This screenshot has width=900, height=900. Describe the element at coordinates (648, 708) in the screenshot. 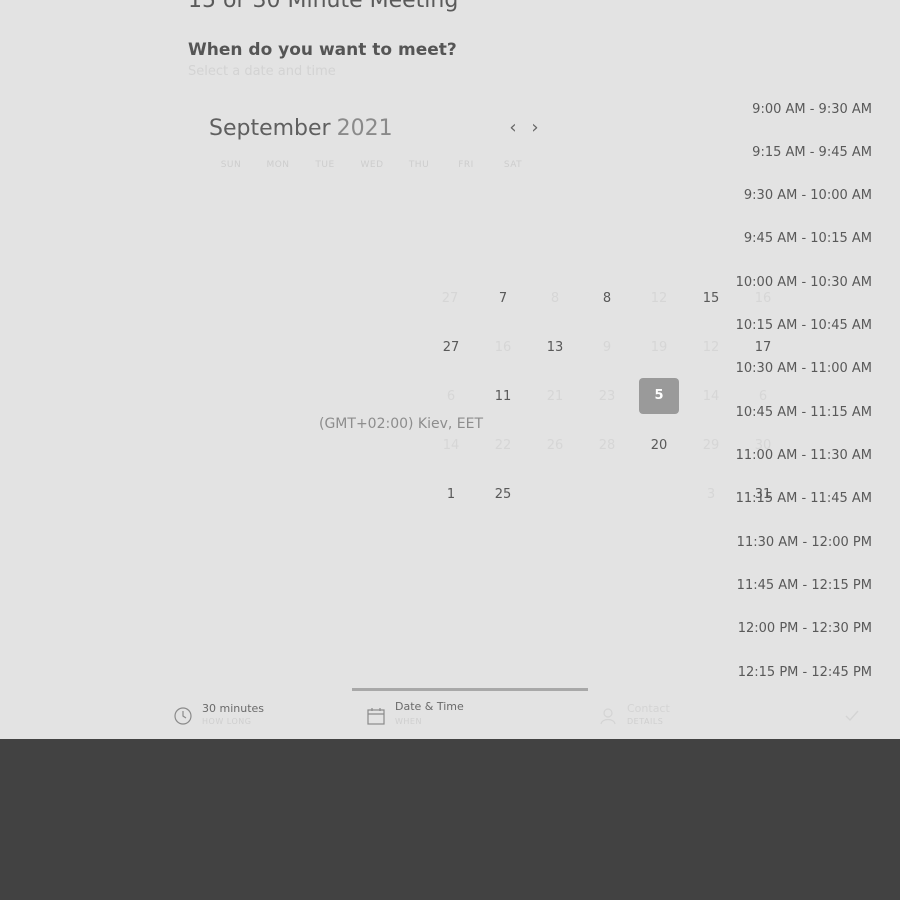

I see `step-label: Contact` at that location.